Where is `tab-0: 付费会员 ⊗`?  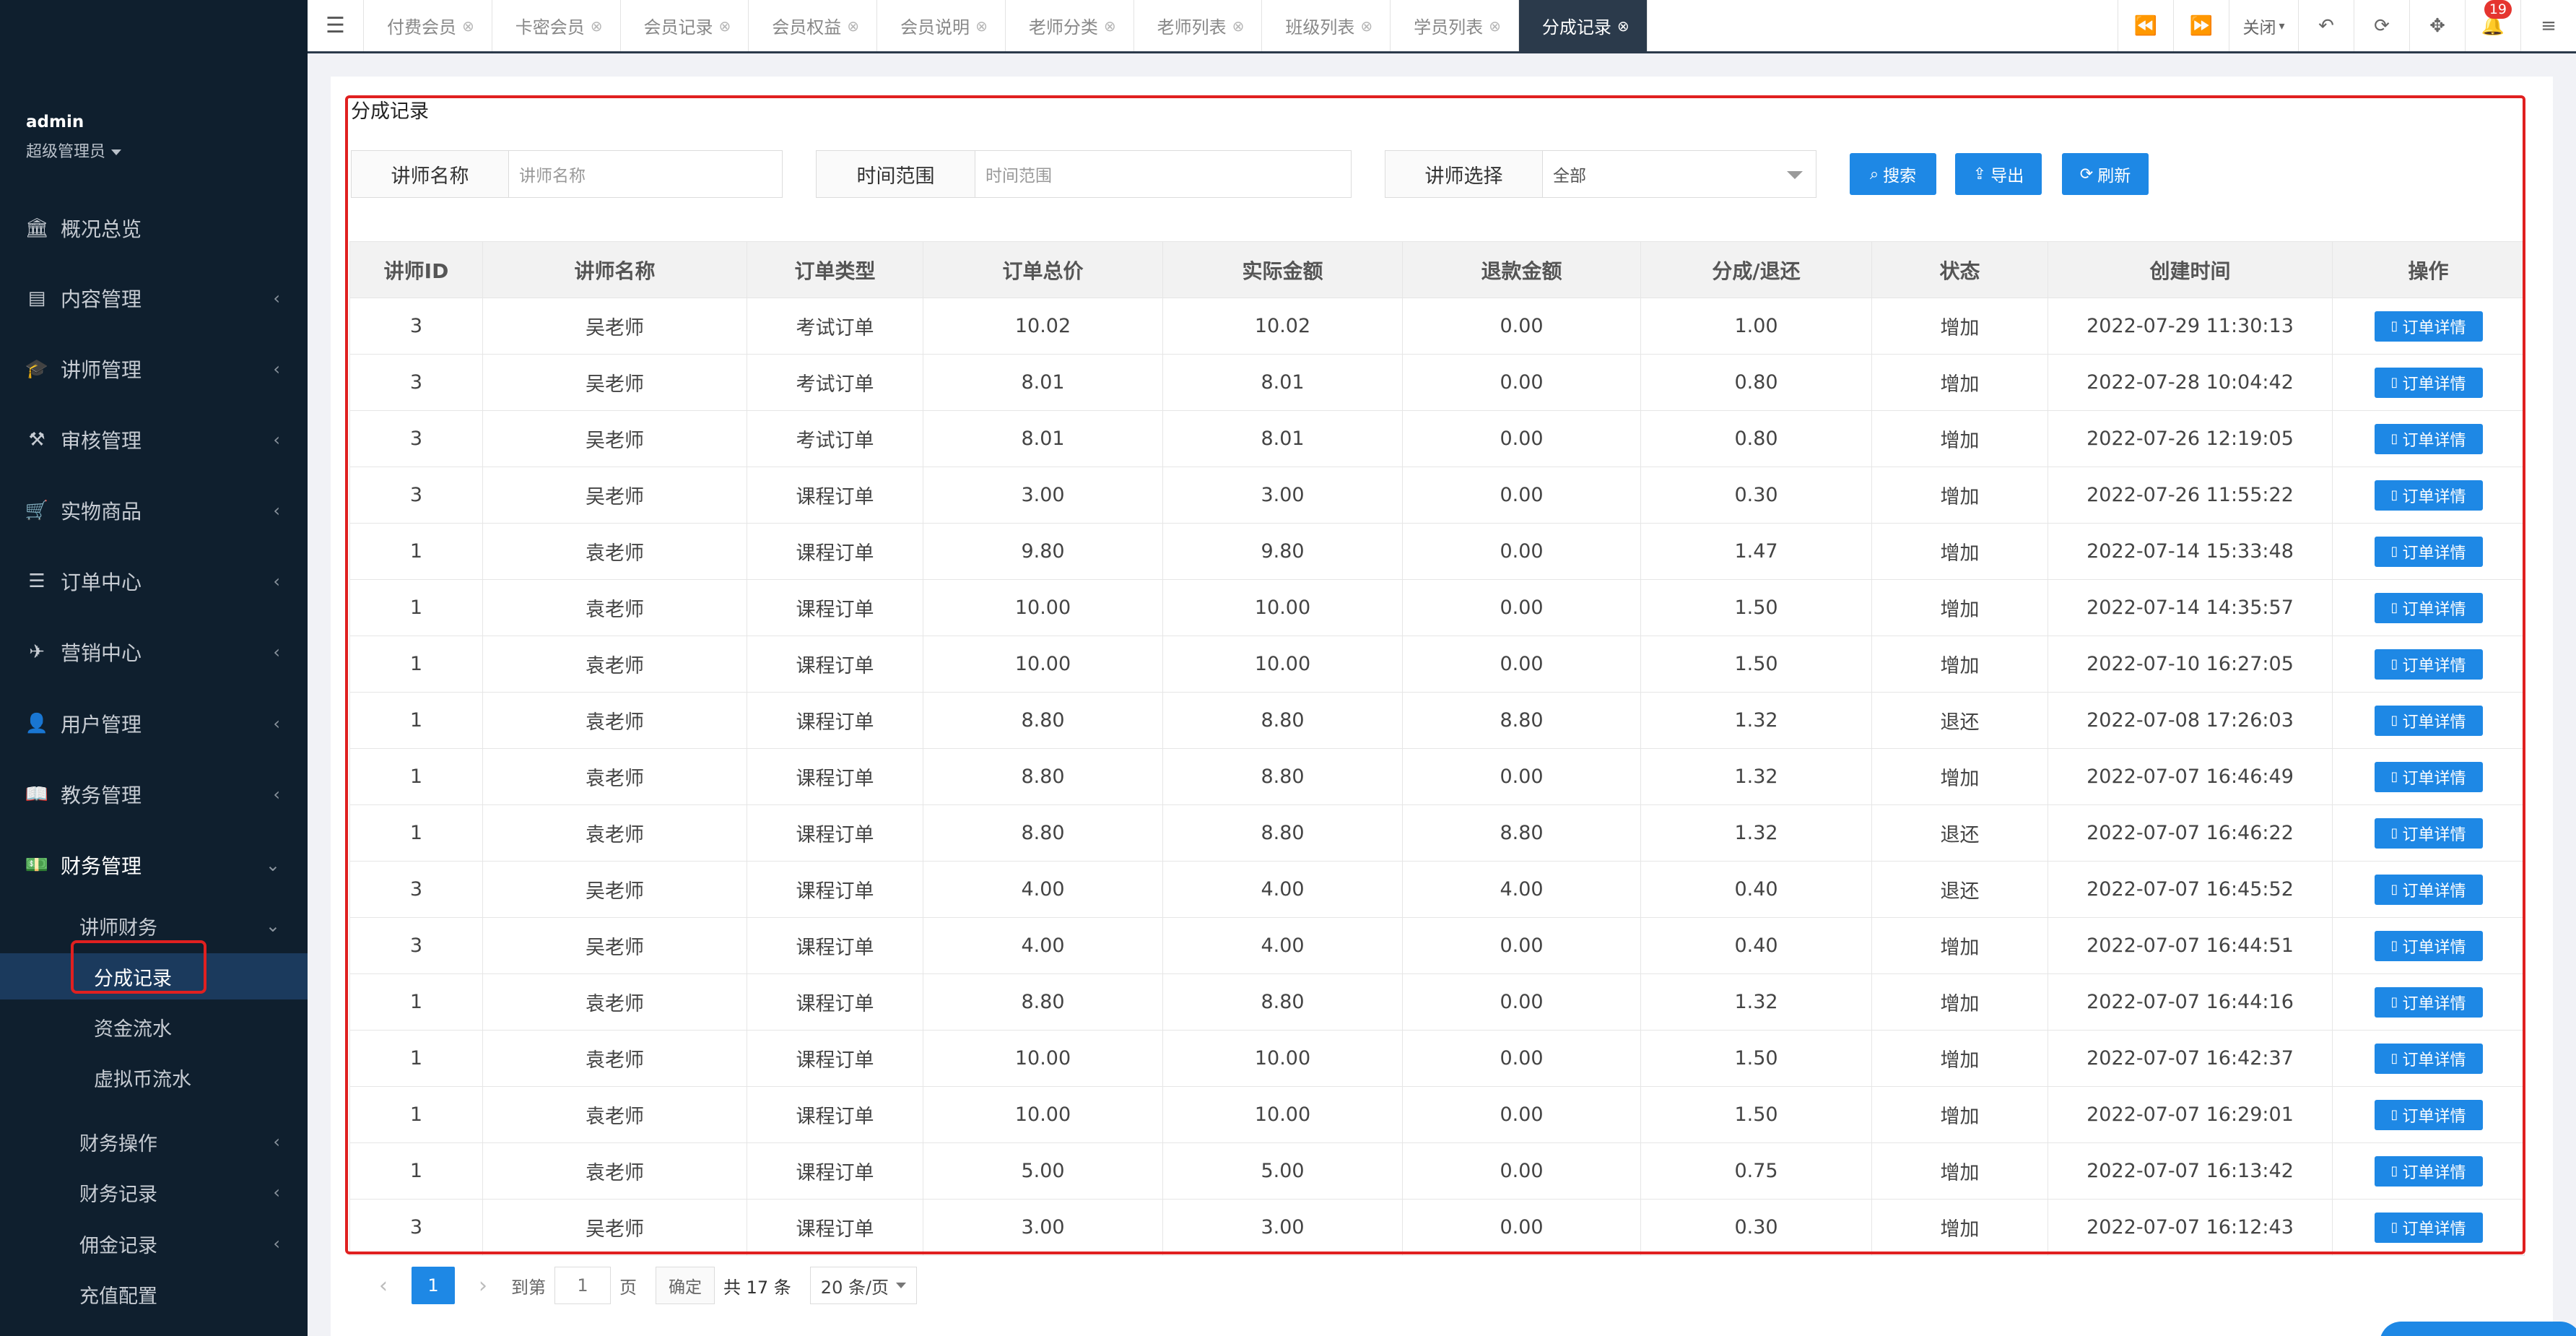
tab-0: 付费会员 ⊗ is located at coordinates (428, 25).